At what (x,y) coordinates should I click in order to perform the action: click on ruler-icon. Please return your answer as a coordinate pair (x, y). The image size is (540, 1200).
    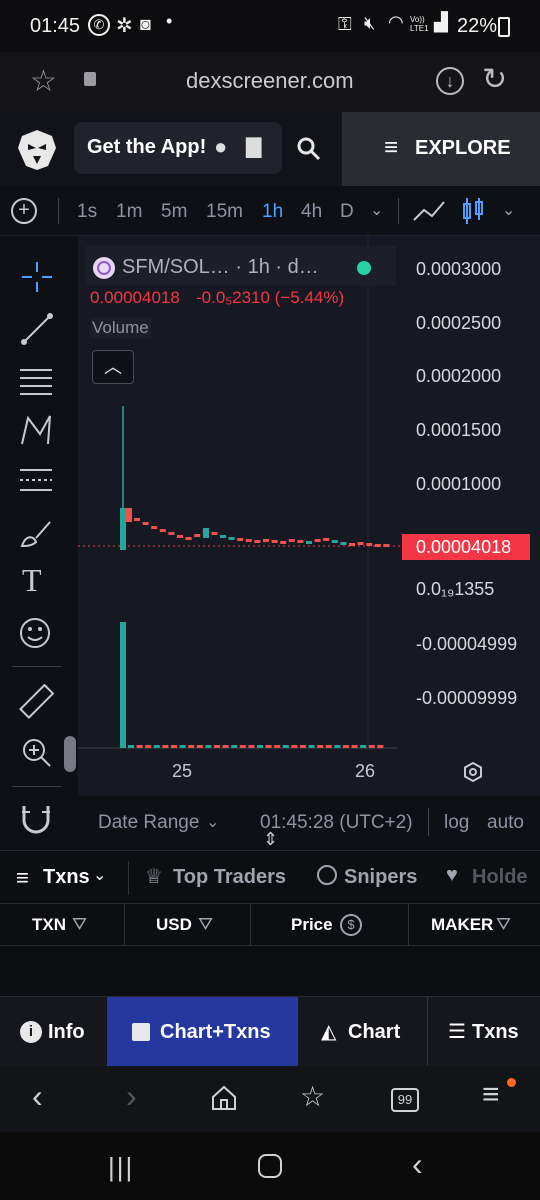
    Looking at the image, I should click on (36, 702).